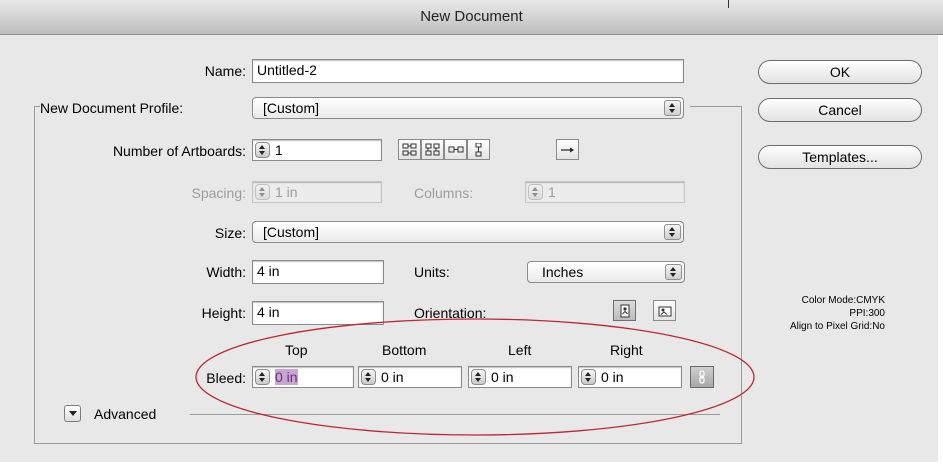 The image size is (943, 469). I want to click on color-mode-row: Color Mode:CMYK, so click(812, 300).